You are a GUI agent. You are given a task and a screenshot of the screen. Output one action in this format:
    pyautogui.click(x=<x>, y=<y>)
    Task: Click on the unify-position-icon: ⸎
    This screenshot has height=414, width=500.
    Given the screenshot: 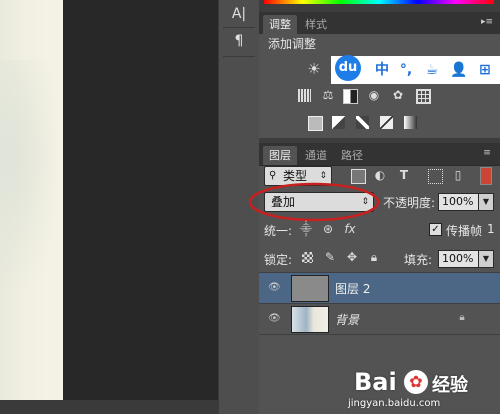 What is the action you would take?
    pyautogui.click(x=306, y=229)
    